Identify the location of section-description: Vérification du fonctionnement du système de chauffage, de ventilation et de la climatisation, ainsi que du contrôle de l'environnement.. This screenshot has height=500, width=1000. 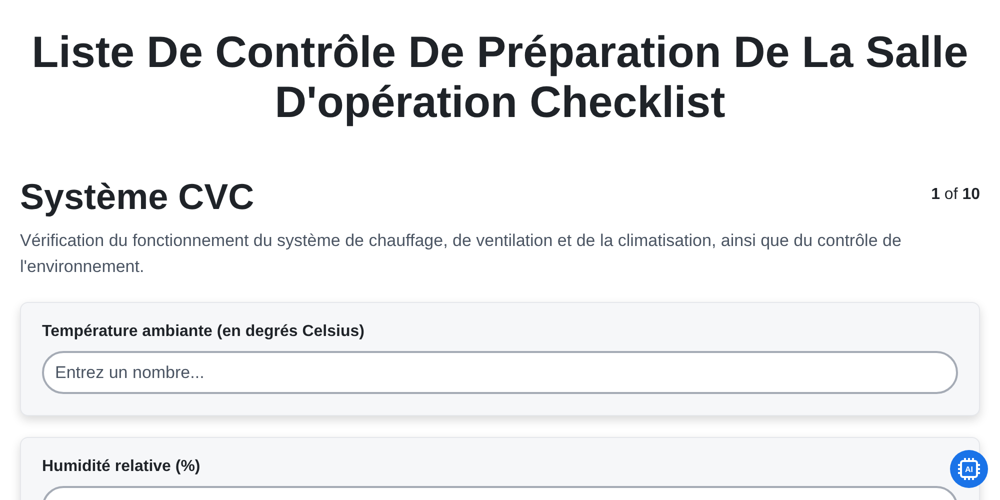
(461, 254).